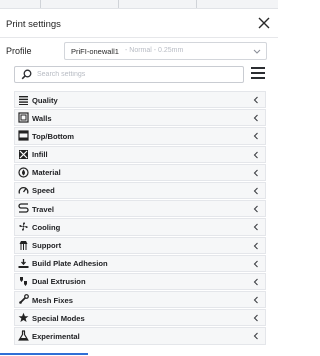 The image size is (320, 356). I want to click on close-icon, so click(264, 23).